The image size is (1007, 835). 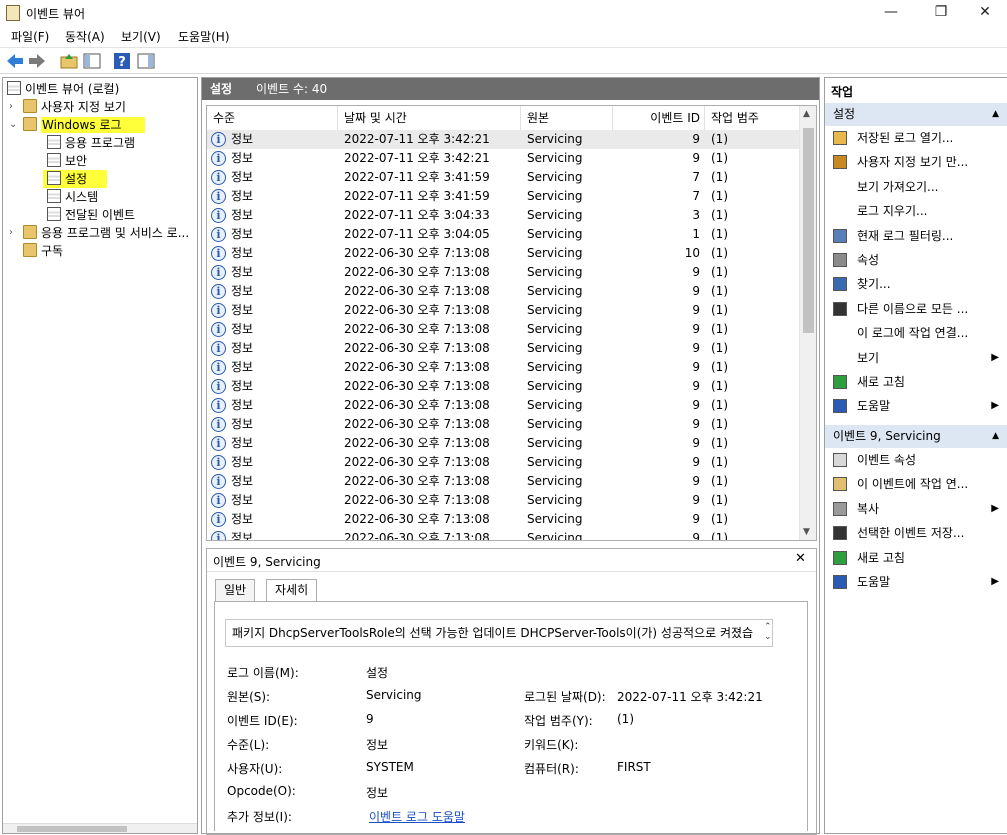 What do you see at coordinates (77, 125) in the screenshot?
I see `tree-item-windows-logs: ⌄ Windows 로그` at bounding box center [77, 125].